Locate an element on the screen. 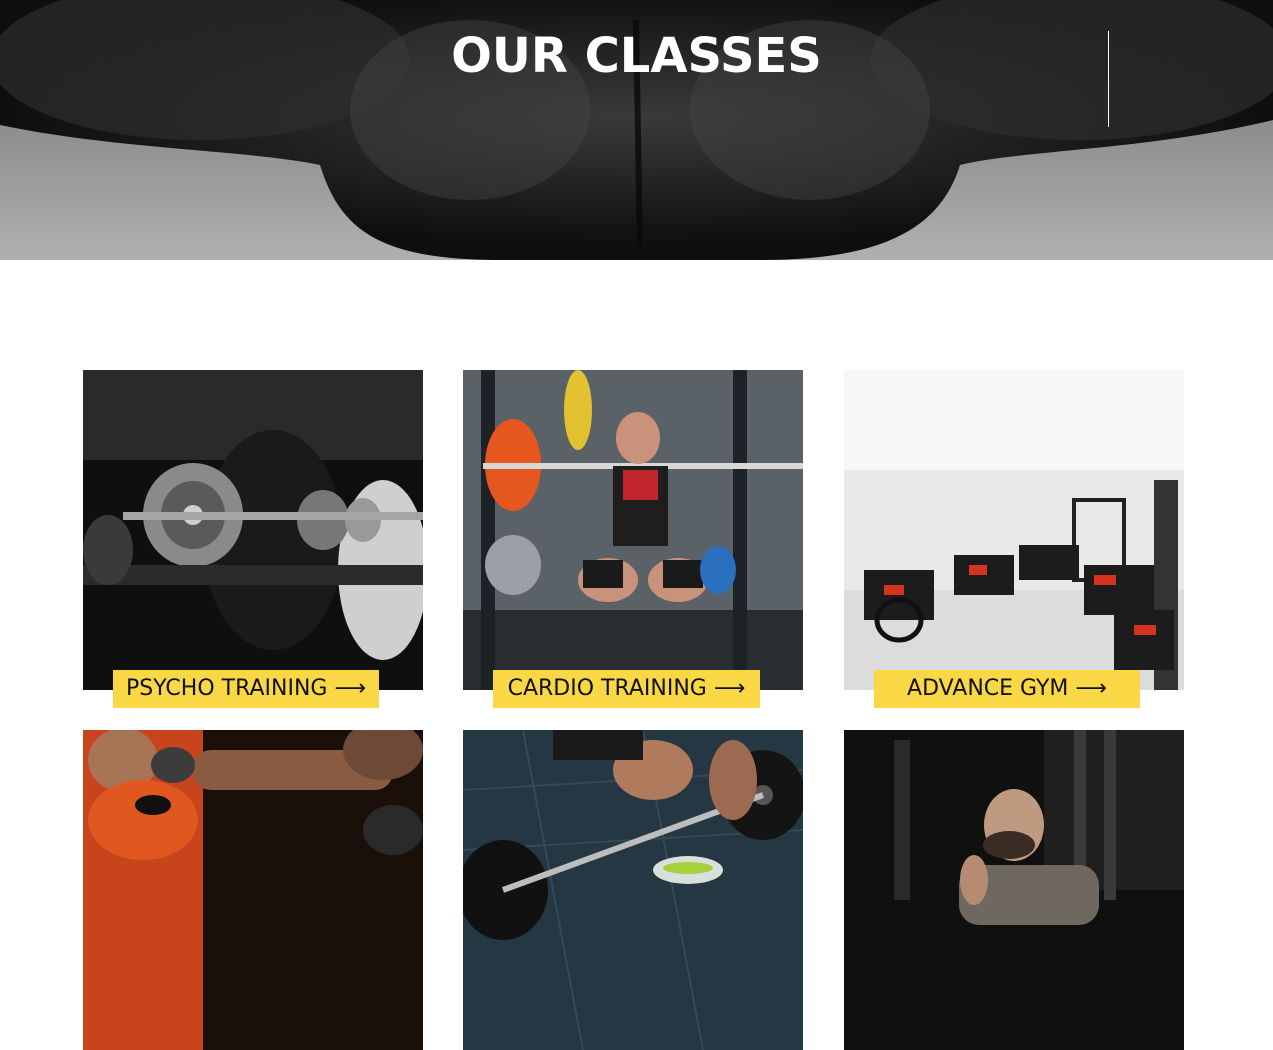 The height and width of the screenshot is (1050, 1273). class-card-boxing is located at coordinates (253, 890).